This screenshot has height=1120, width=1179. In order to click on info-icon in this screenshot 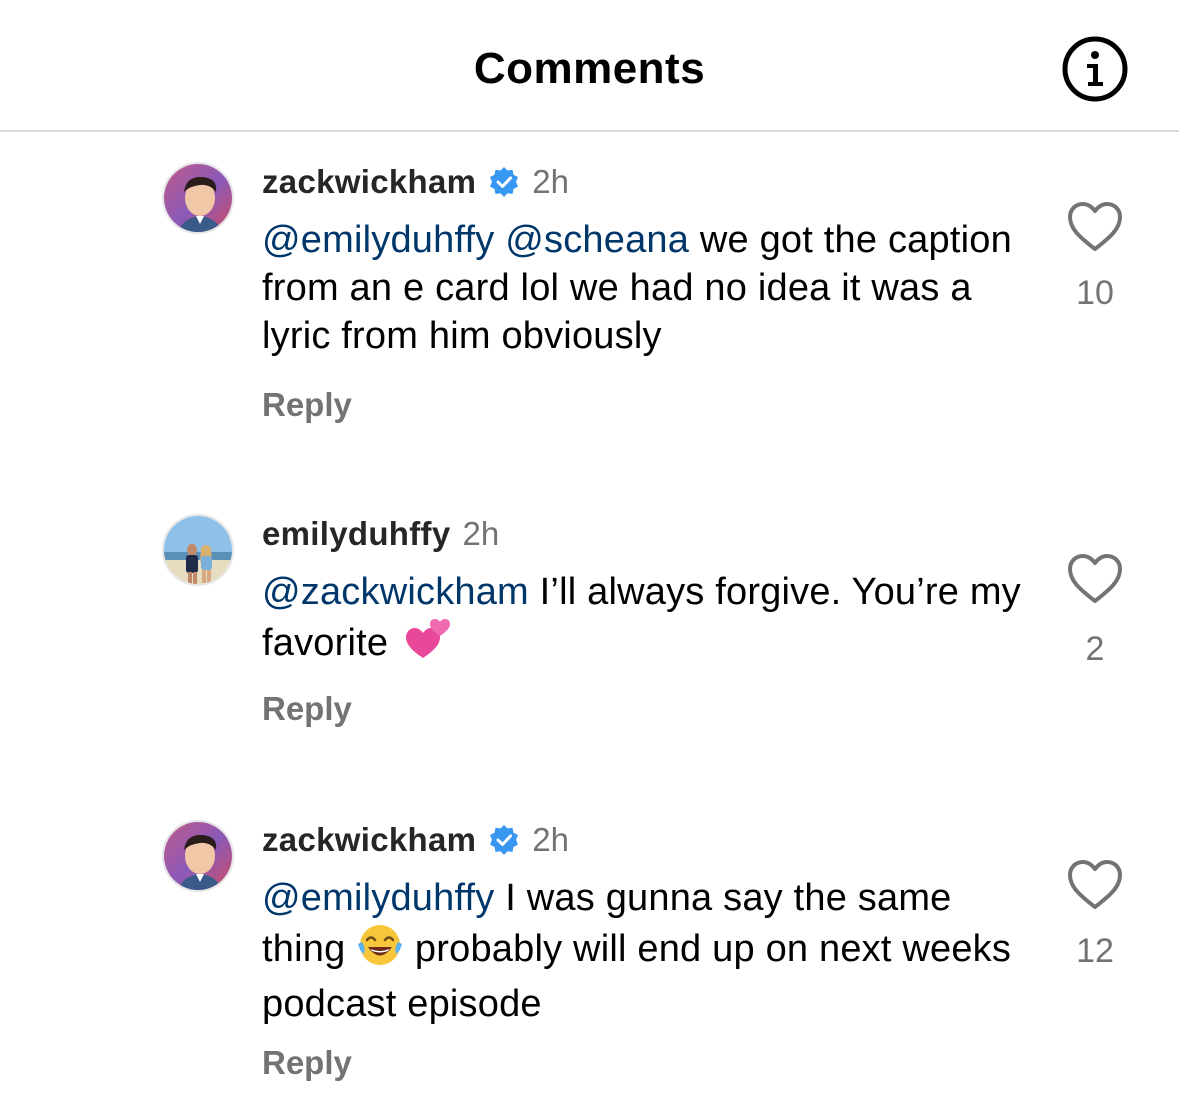, I will do `click(1095, 69)`.